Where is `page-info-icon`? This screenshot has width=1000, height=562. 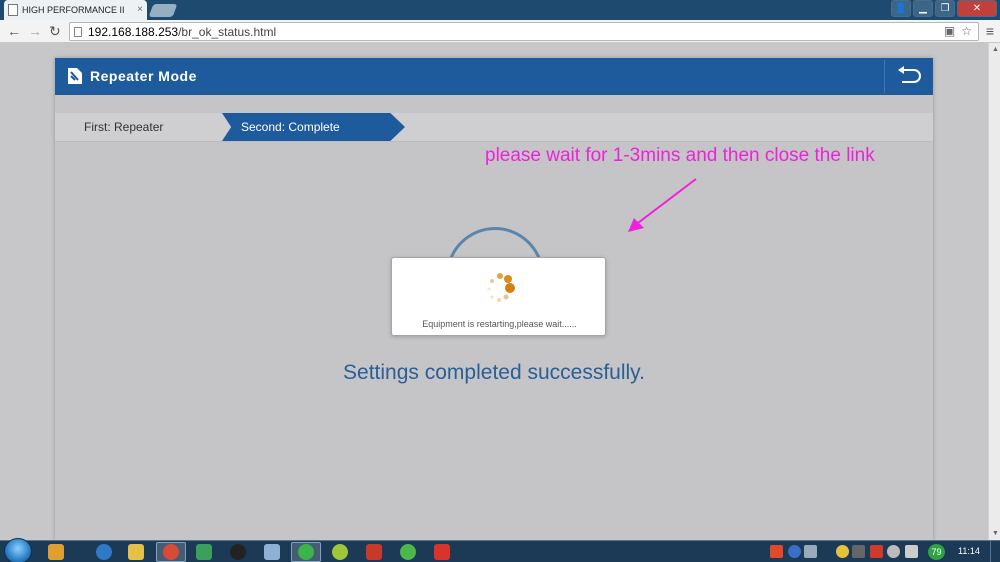
page-info-icon is located at coordinates (78, 31).